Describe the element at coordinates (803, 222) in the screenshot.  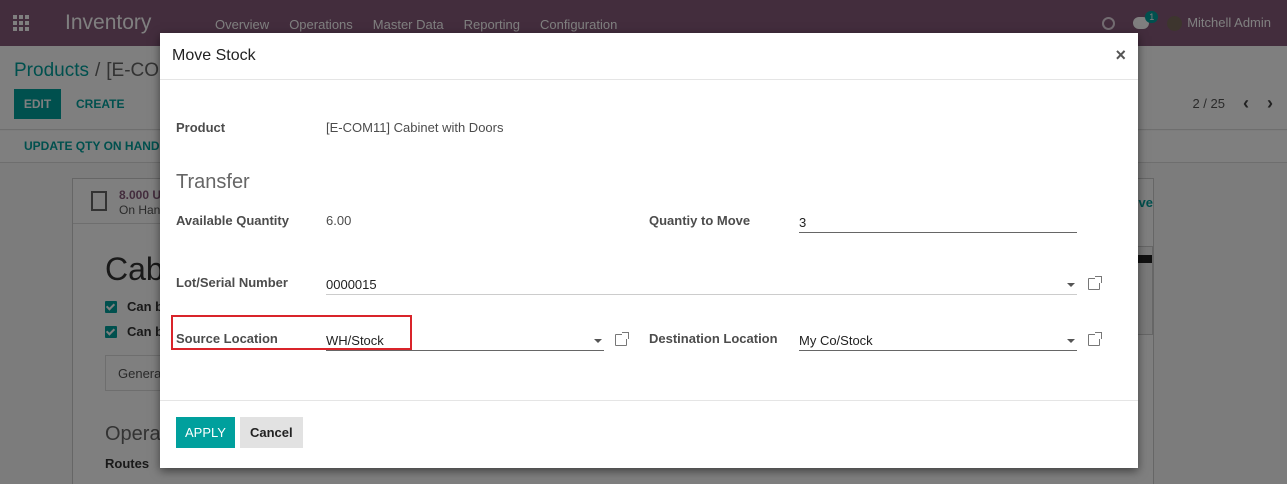
I see `qty-to-move-value: 3` at that location.